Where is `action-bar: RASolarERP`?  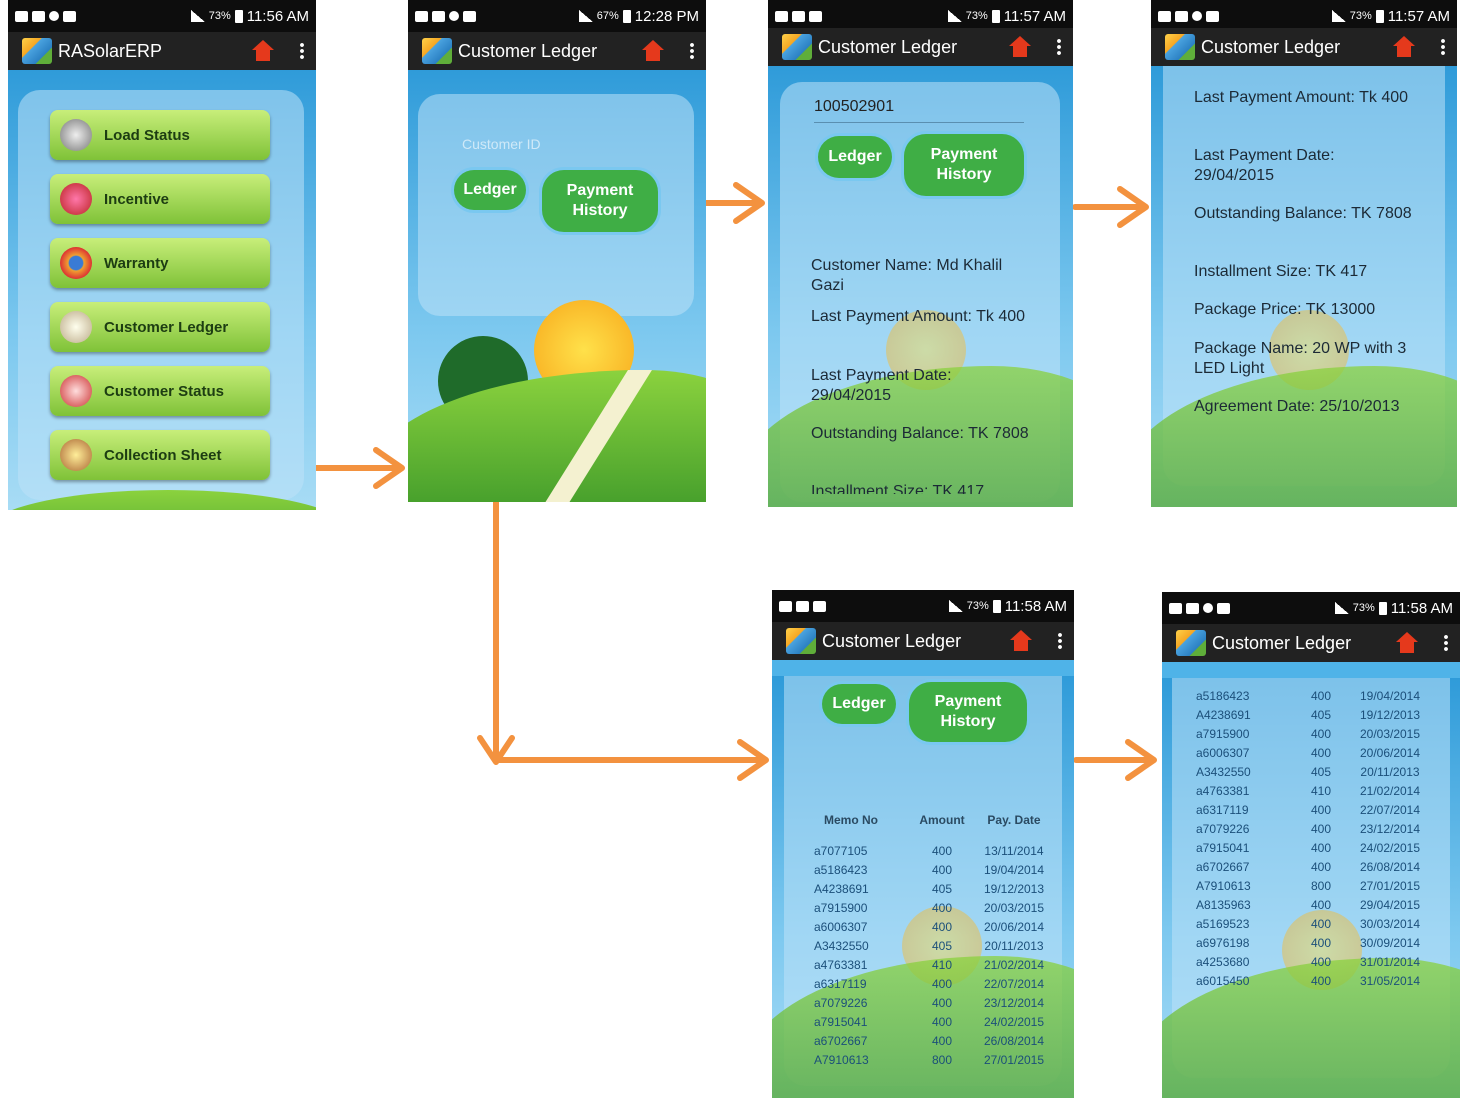
action-bar: RASolarERP is located at coordinates (162, 51).